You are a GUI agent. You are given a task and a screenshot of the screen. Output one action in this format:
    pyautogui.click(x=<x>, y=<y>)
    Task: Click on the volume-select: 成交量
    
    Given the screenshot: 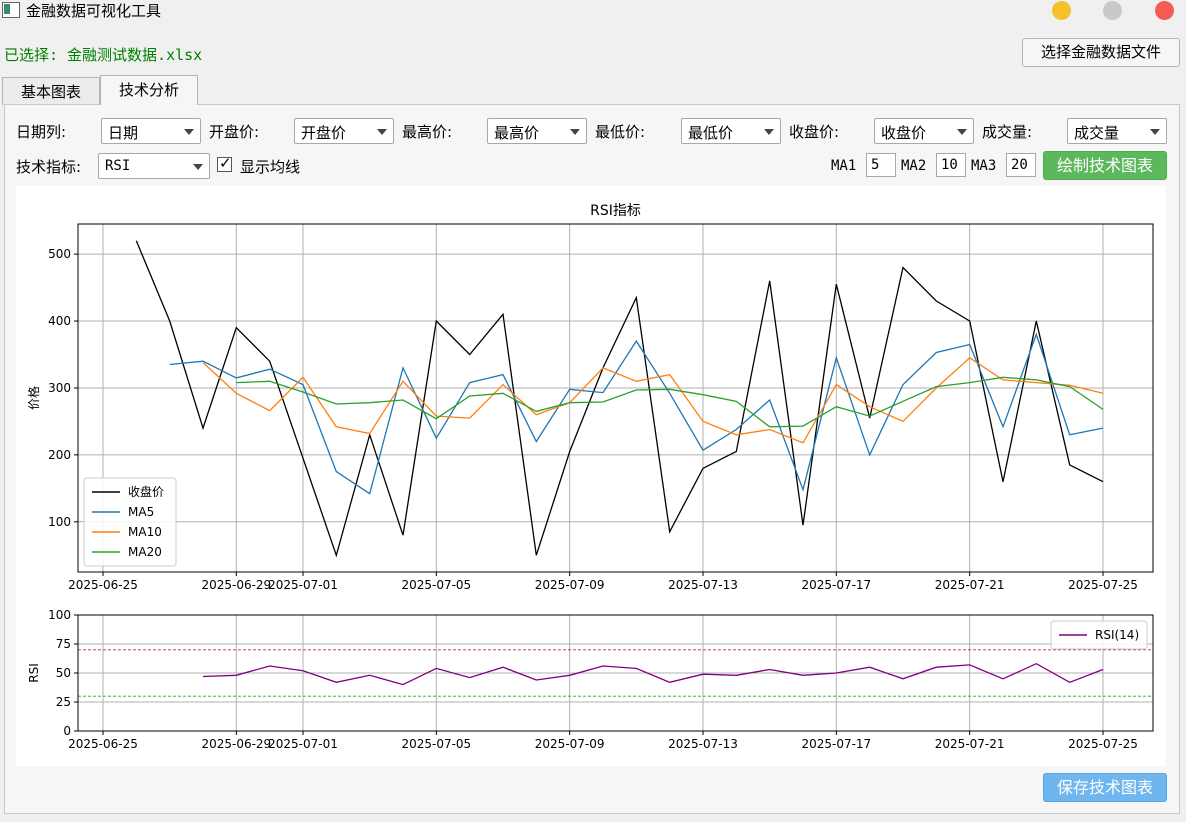 What is the action you would take?
    pyautogui.click(x=1117, y=131)
    